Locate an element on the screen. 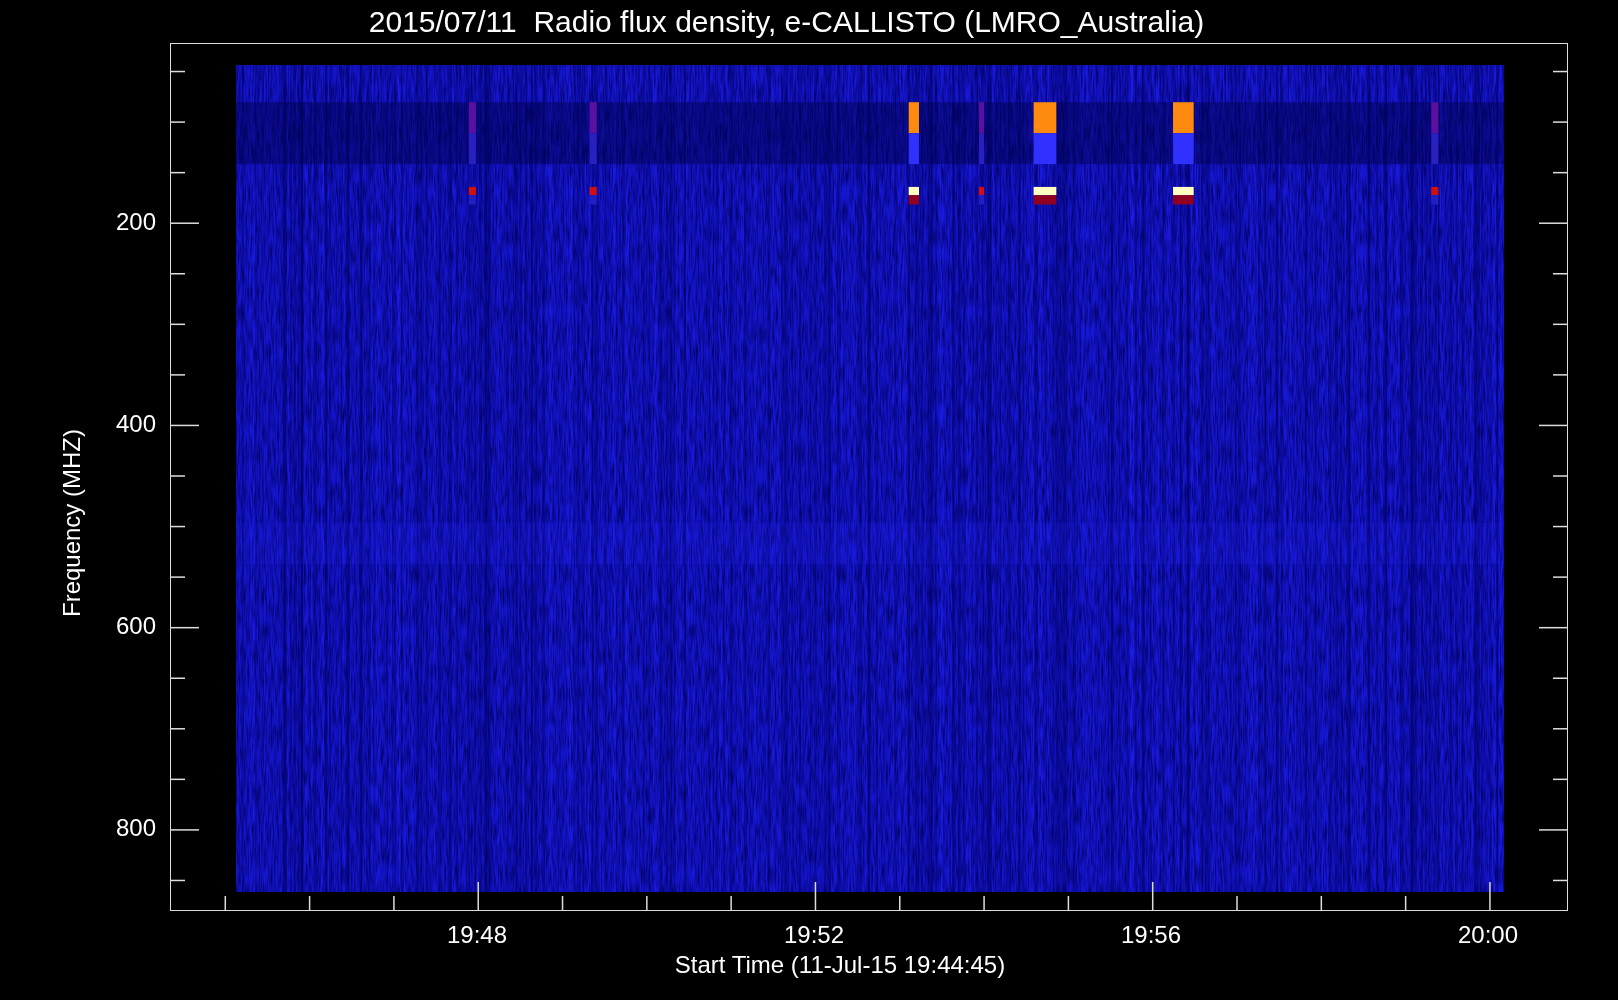 The image size is (1618, 1000). tick-label: 200 is located at coordinates (135, 222).